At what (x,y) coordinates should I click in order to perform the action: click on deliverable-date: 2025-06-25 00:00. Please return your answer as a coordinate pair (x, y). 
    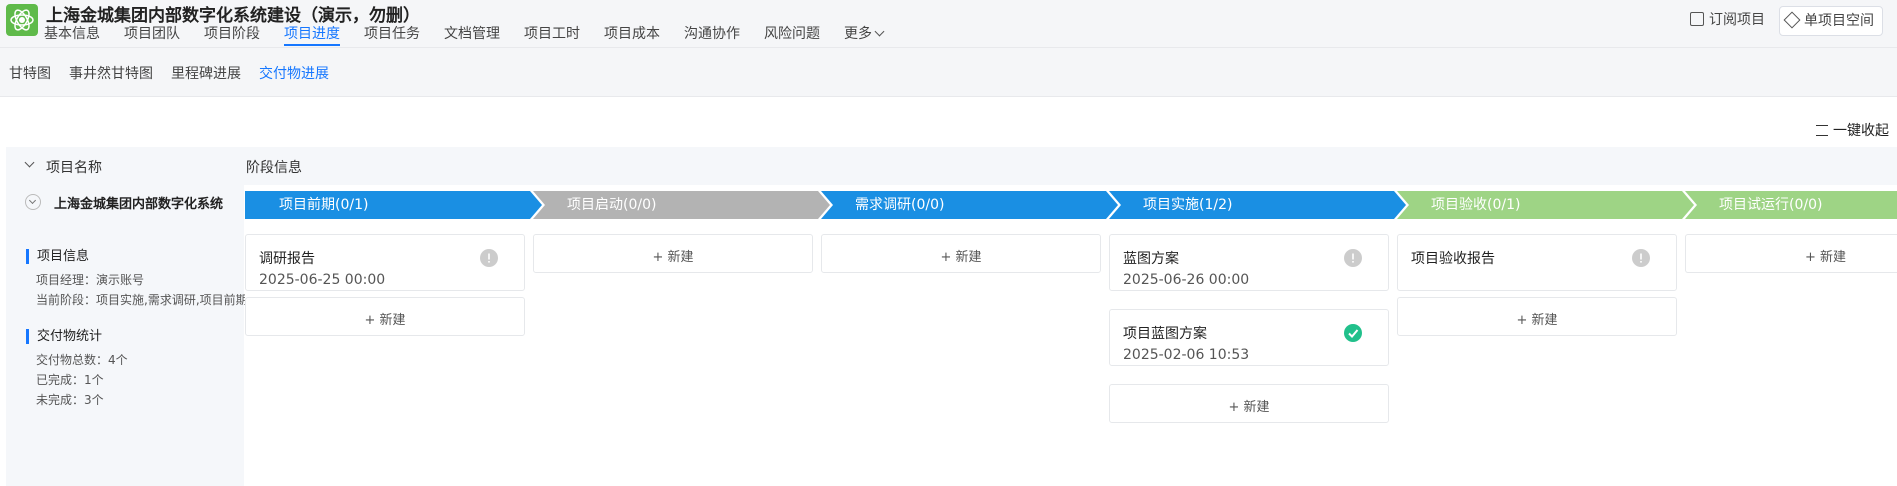
    Looking at the image, I should click on (322, 280).